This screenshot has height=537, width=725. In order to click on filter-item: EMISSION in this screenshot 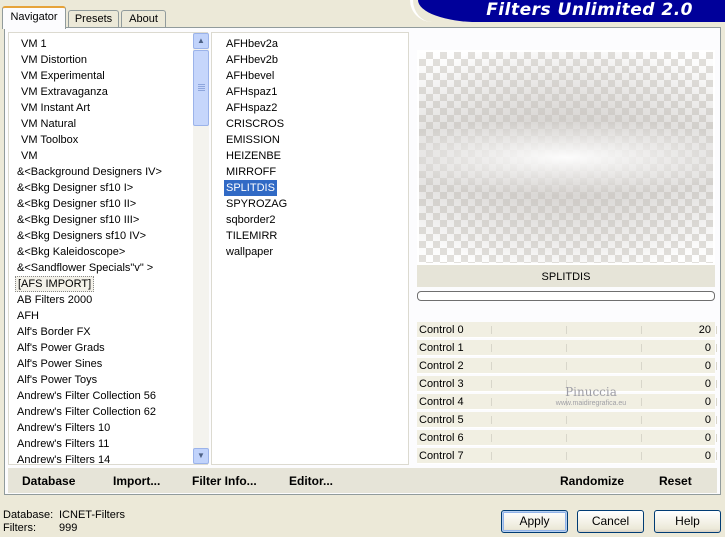, I will do `click(253, 140)`.